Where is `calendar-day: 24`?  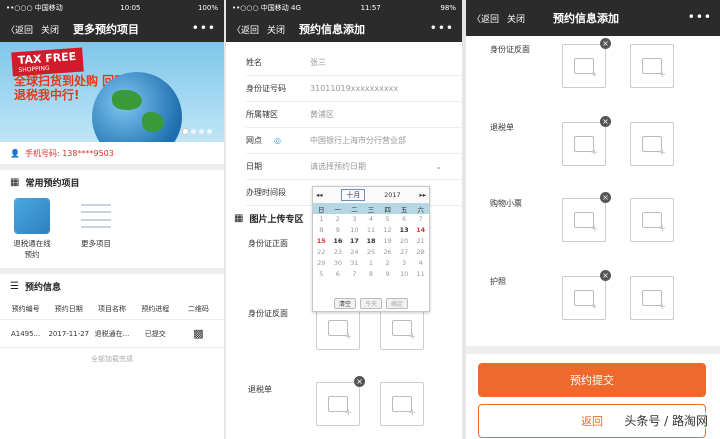
calendar-day: 24 is located at coordinates (354, 252).